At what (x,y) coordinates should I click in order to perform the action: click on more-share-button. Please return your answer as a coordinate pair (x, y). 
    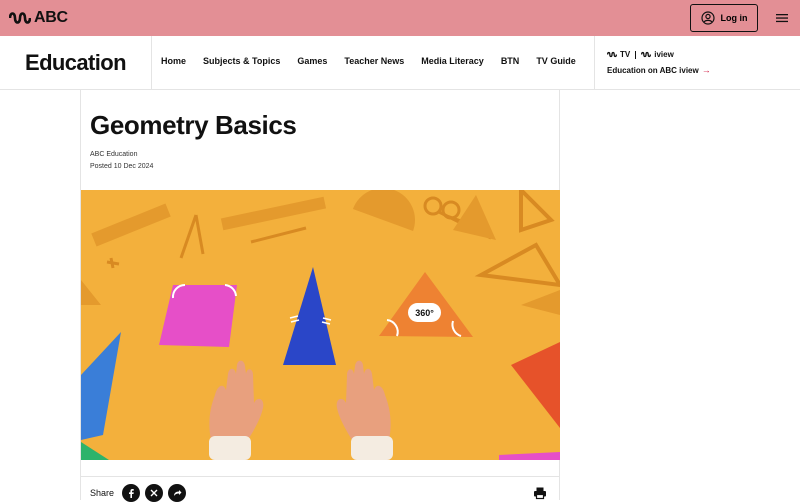
    Looking at the image, I should click on (177, 493).